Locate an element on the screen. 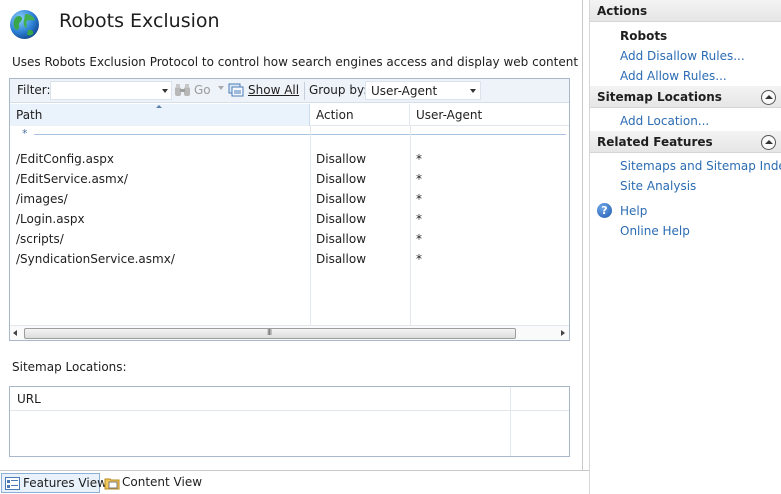 The image size is (781, 494). scrollbar-grip: III is located at coordinates (269, 332).